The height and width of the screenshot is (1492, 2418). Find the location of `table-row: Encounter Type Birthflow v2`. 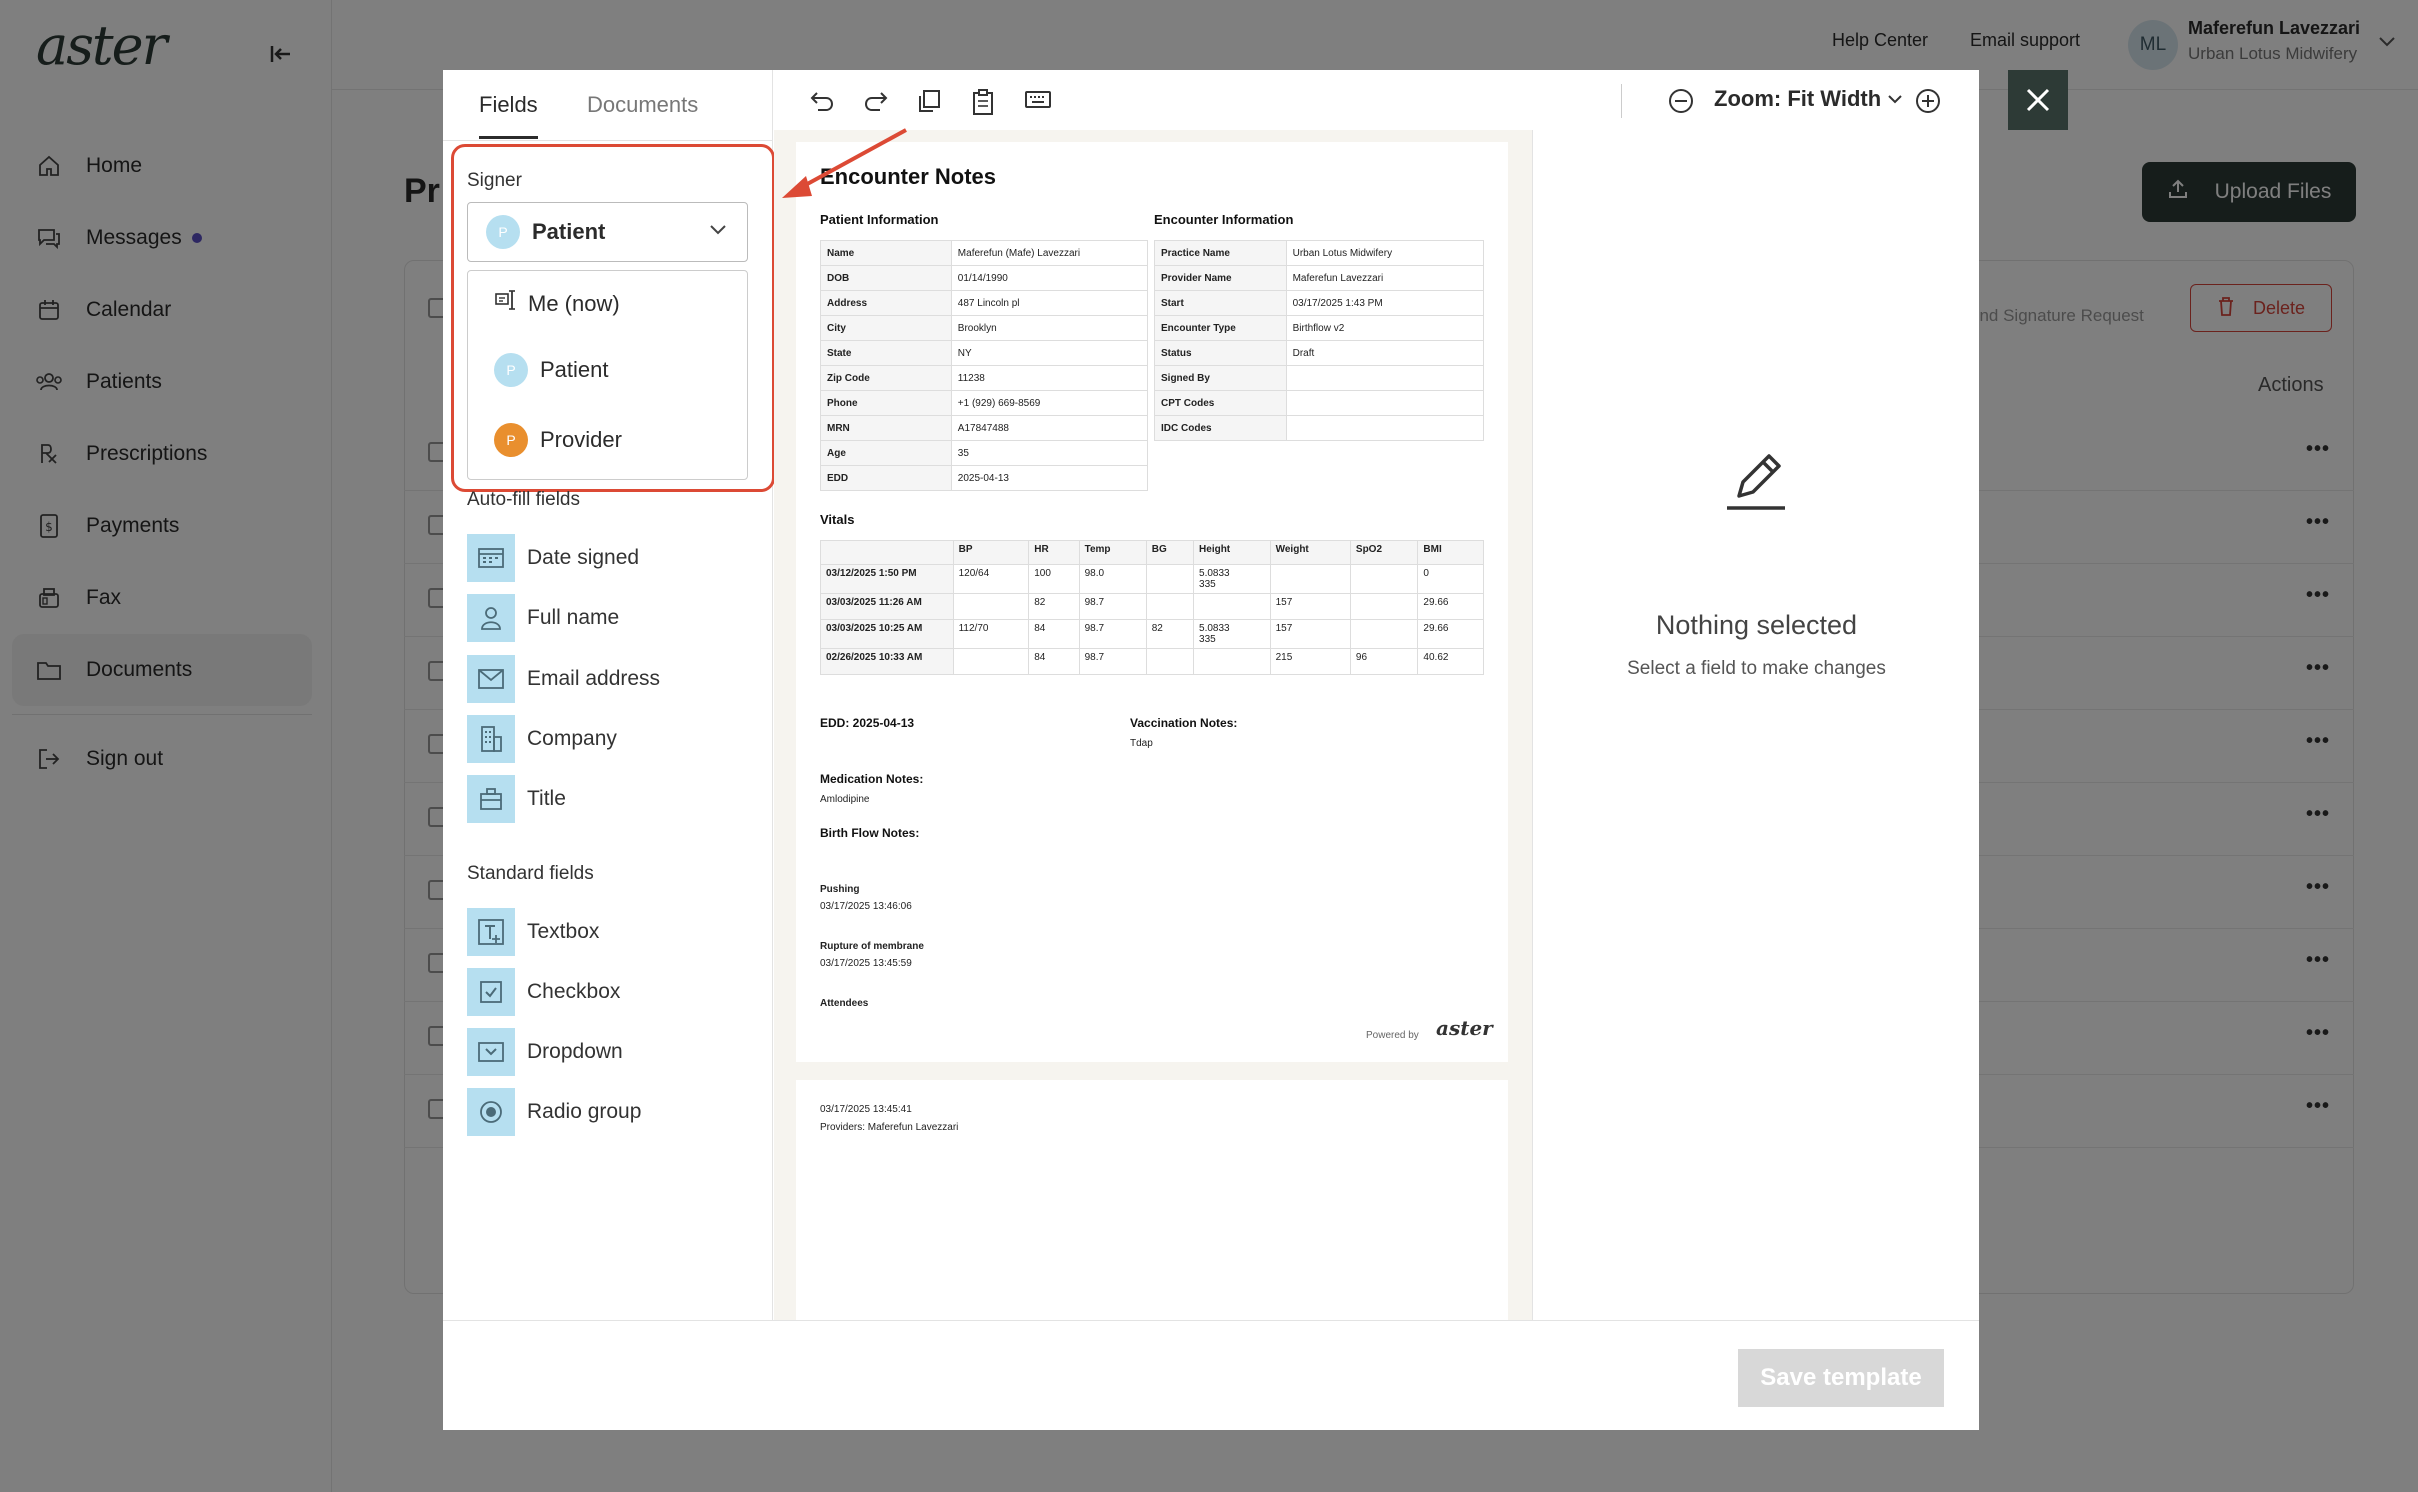

table-row: Encounter Type Birthflow v2 is located at coordinates (1319, 328).